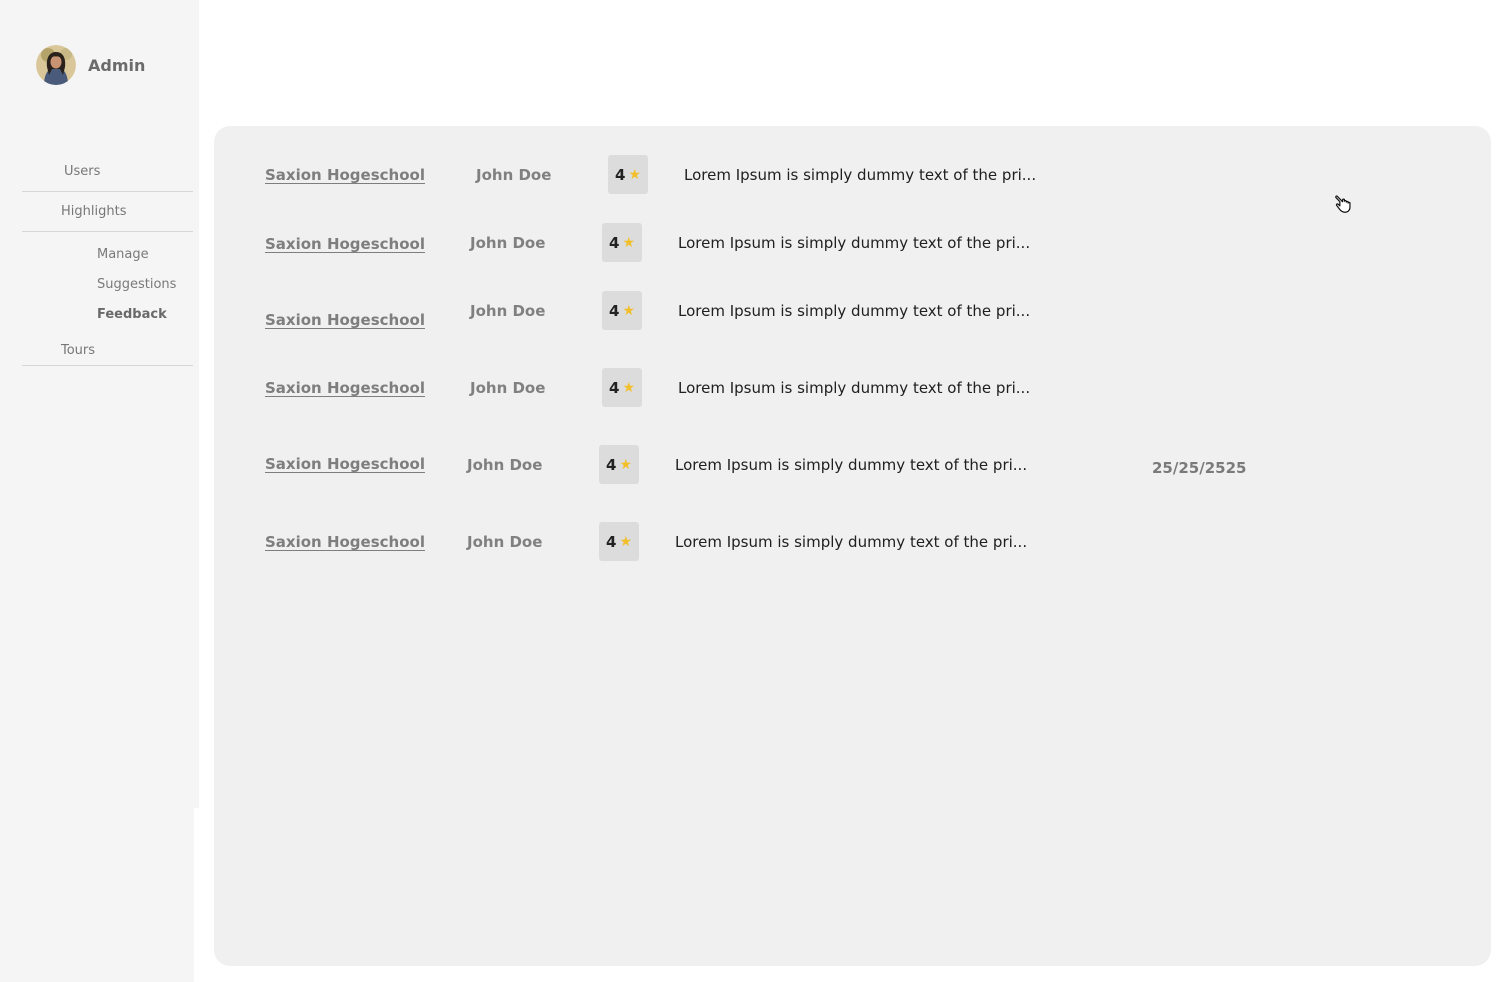 This screenshot has width=1512, height=982. Describe the element at coordinates (82, 171) in the screenshot. I see `sidebar-item-label: Users` at that location.